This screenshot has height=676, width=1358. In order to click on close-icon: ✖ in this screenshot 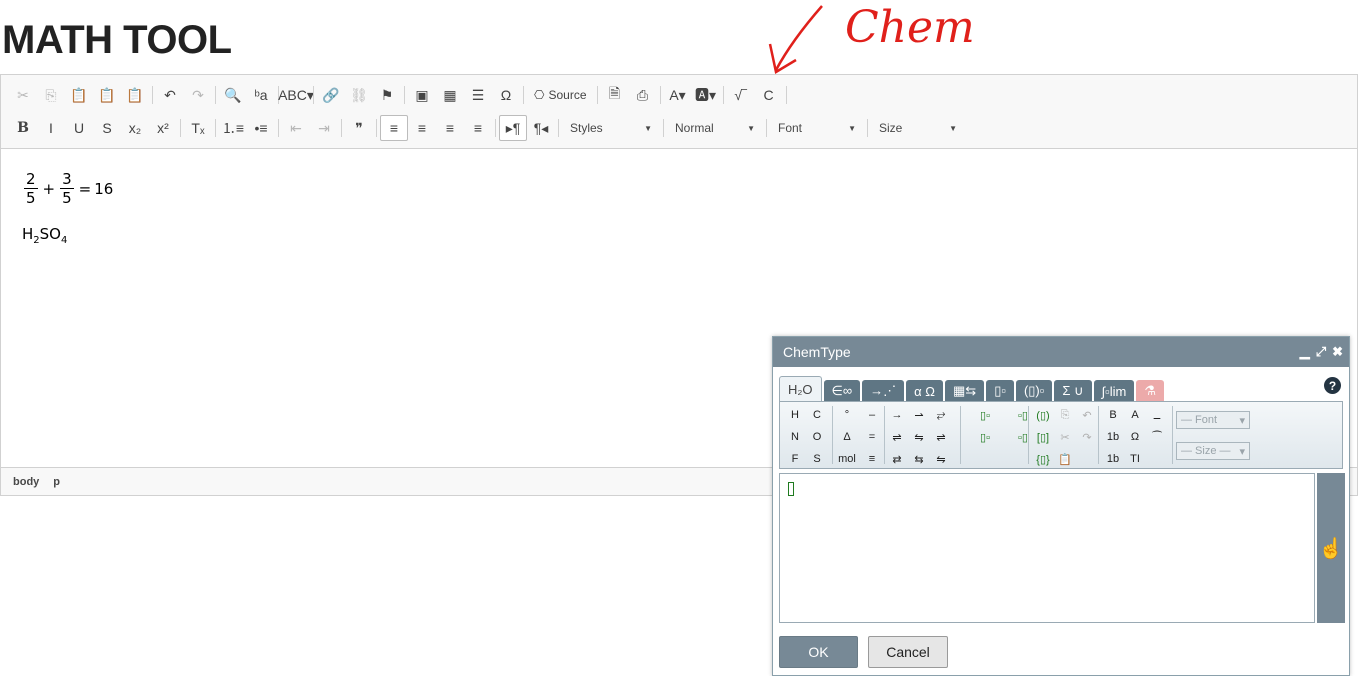, I will do `click(1337, 352)`.